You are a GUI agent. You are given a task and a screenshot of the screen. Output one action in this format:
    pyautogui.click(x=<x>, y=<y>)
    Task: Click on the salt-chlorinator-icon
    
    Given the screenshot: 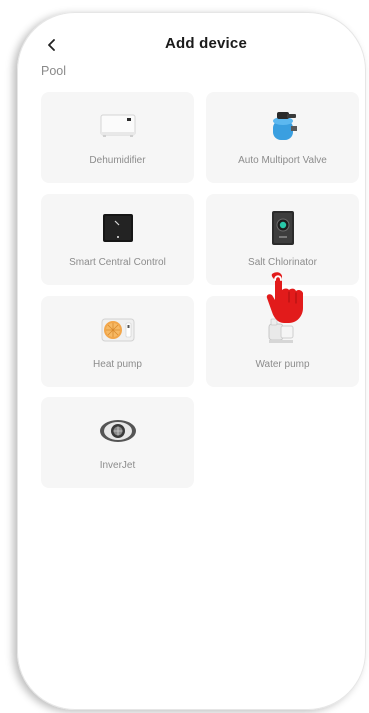 What is the action you would take?
    pyautogui.click(x=282, y=228)
    